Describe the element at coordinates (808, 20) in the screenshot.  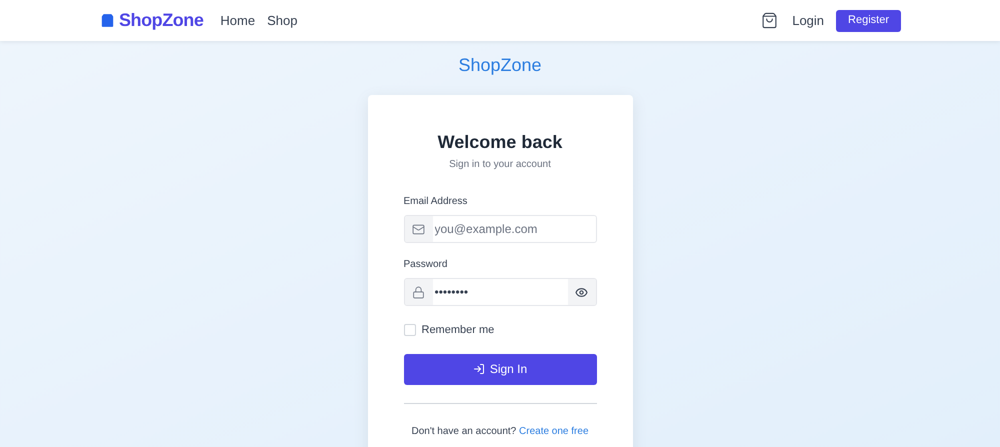
I see `login-link: Login` at that location.